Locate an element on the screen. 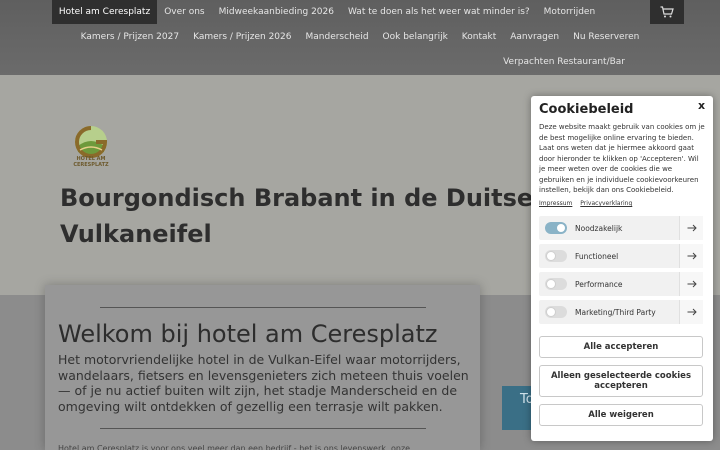  toggle-marketing is located at coordinates (556, 312).